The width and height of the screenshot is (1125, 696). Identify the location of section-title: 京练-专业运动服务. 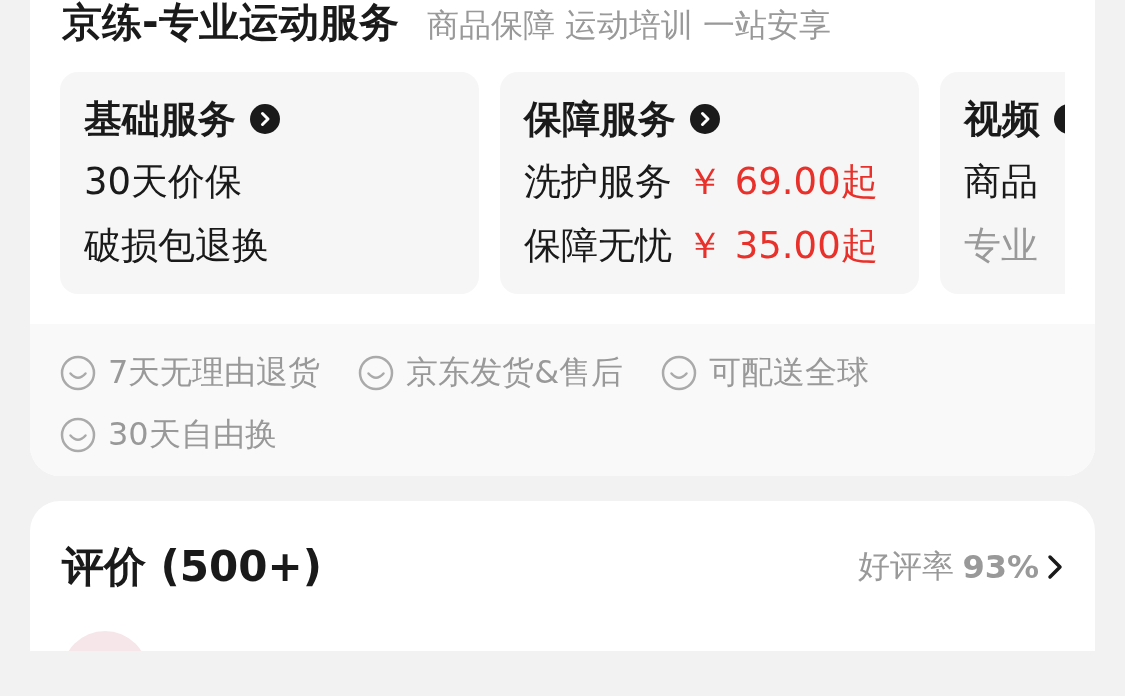
(230, 23).